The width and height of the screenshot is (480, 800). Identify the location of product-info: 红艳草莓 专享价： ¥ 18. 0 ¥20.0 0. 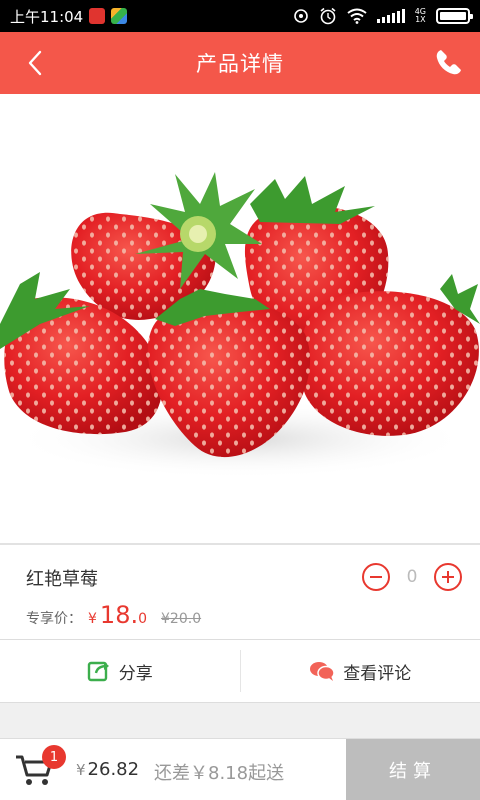
(240, 592).